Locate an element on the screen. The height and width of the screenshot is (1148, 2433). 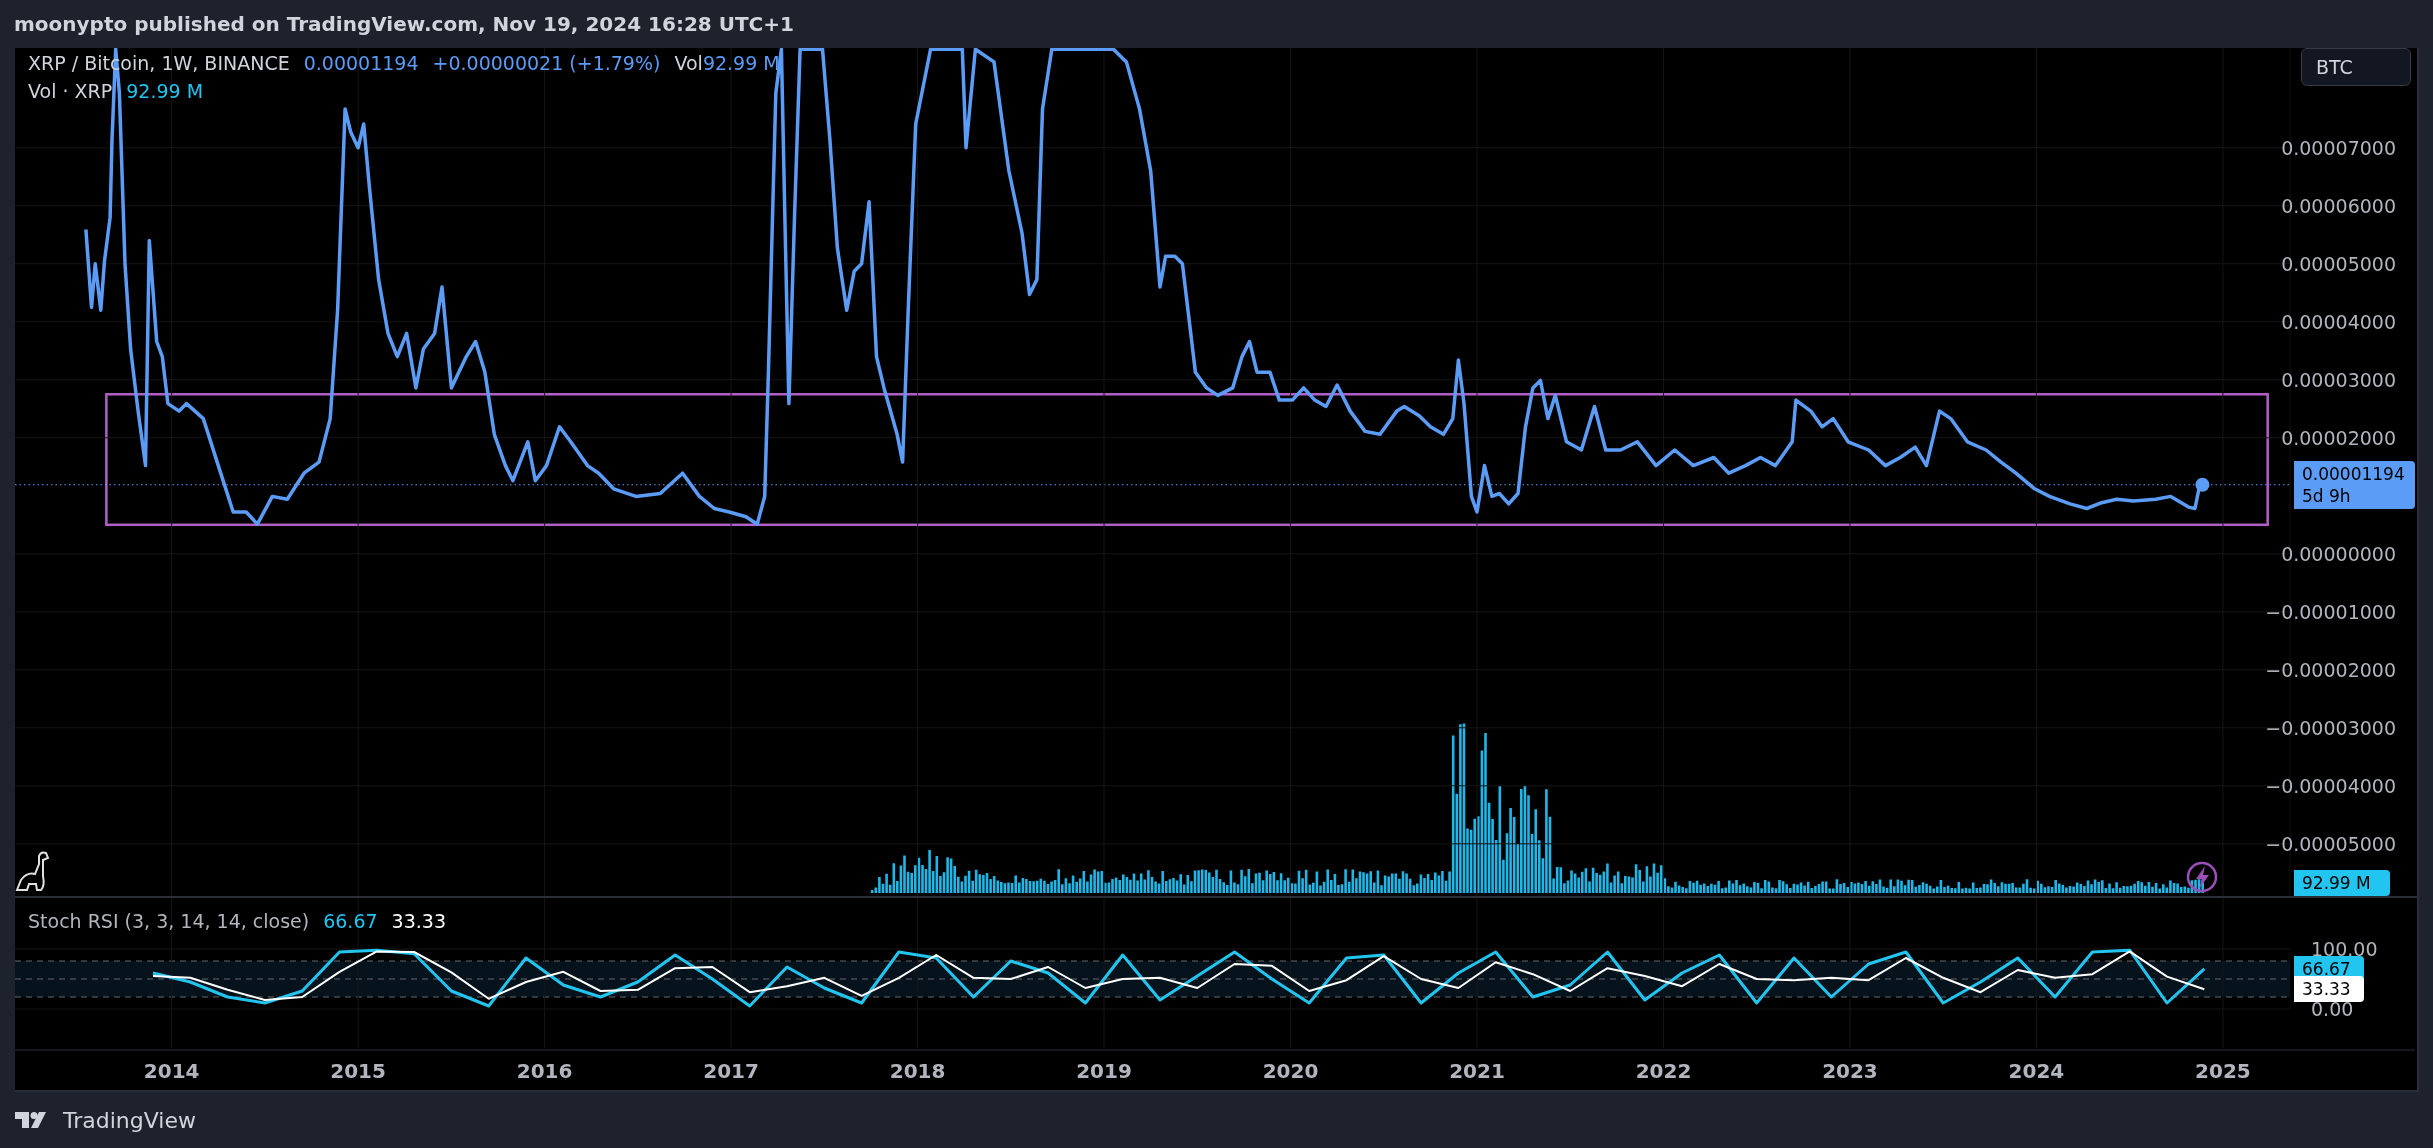
last-price-dot is located at coordinates (2202, 484).